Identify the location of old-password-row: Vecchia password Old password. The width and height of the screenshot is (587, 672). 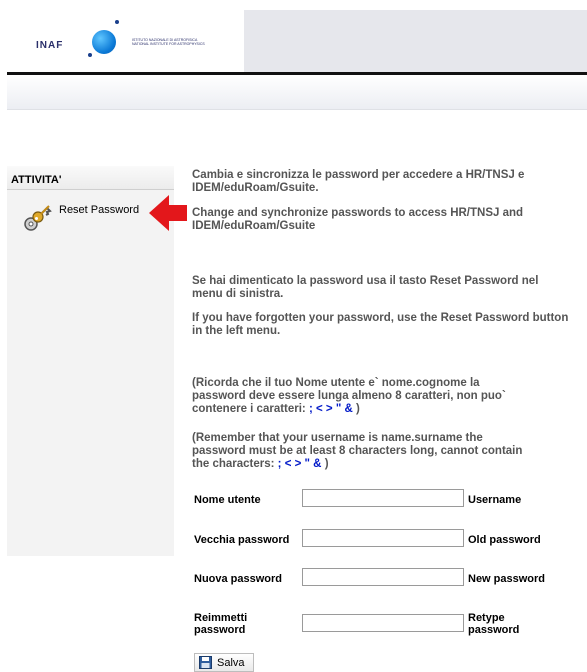
(387, 541).